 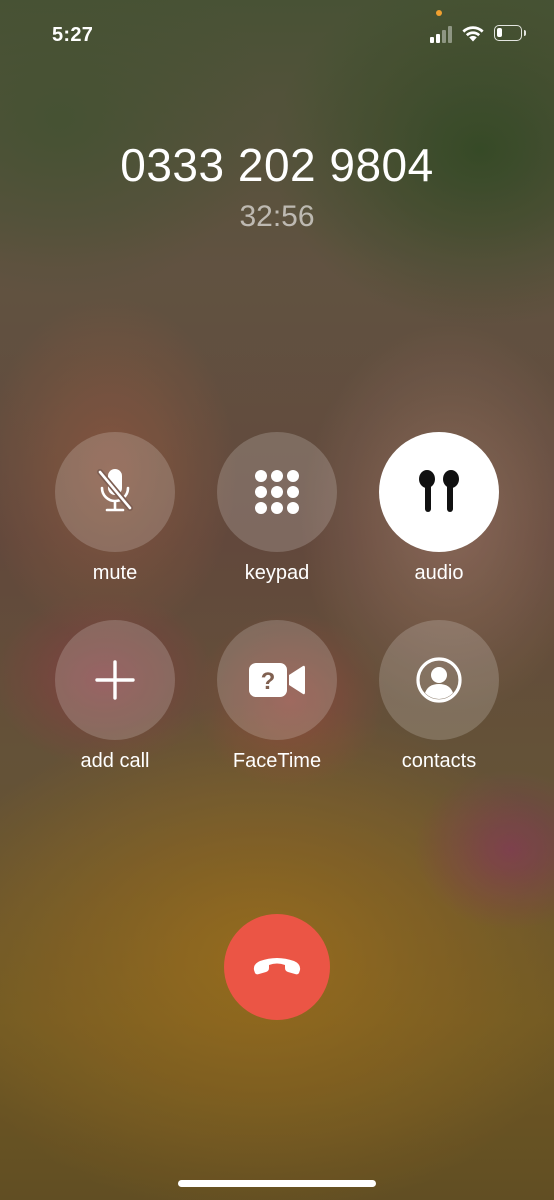 I want to click on add-call-button: add call, so click(x=115, y=696).